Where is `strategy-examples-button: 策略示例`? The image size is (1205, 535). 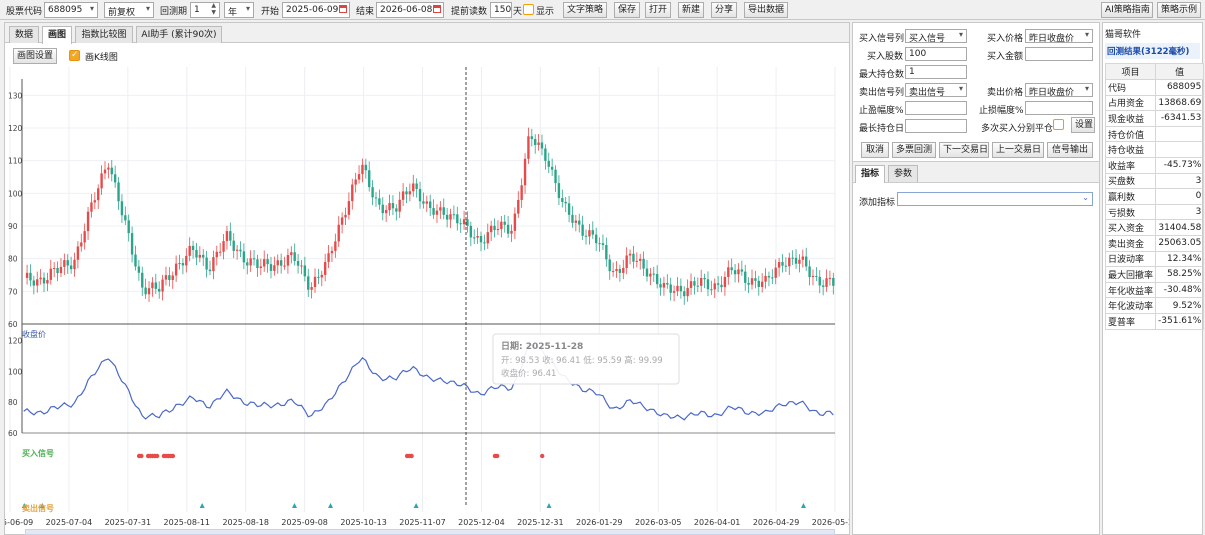 strategy-examples-button: 策略示例 is located at coordinates (1179, 10).